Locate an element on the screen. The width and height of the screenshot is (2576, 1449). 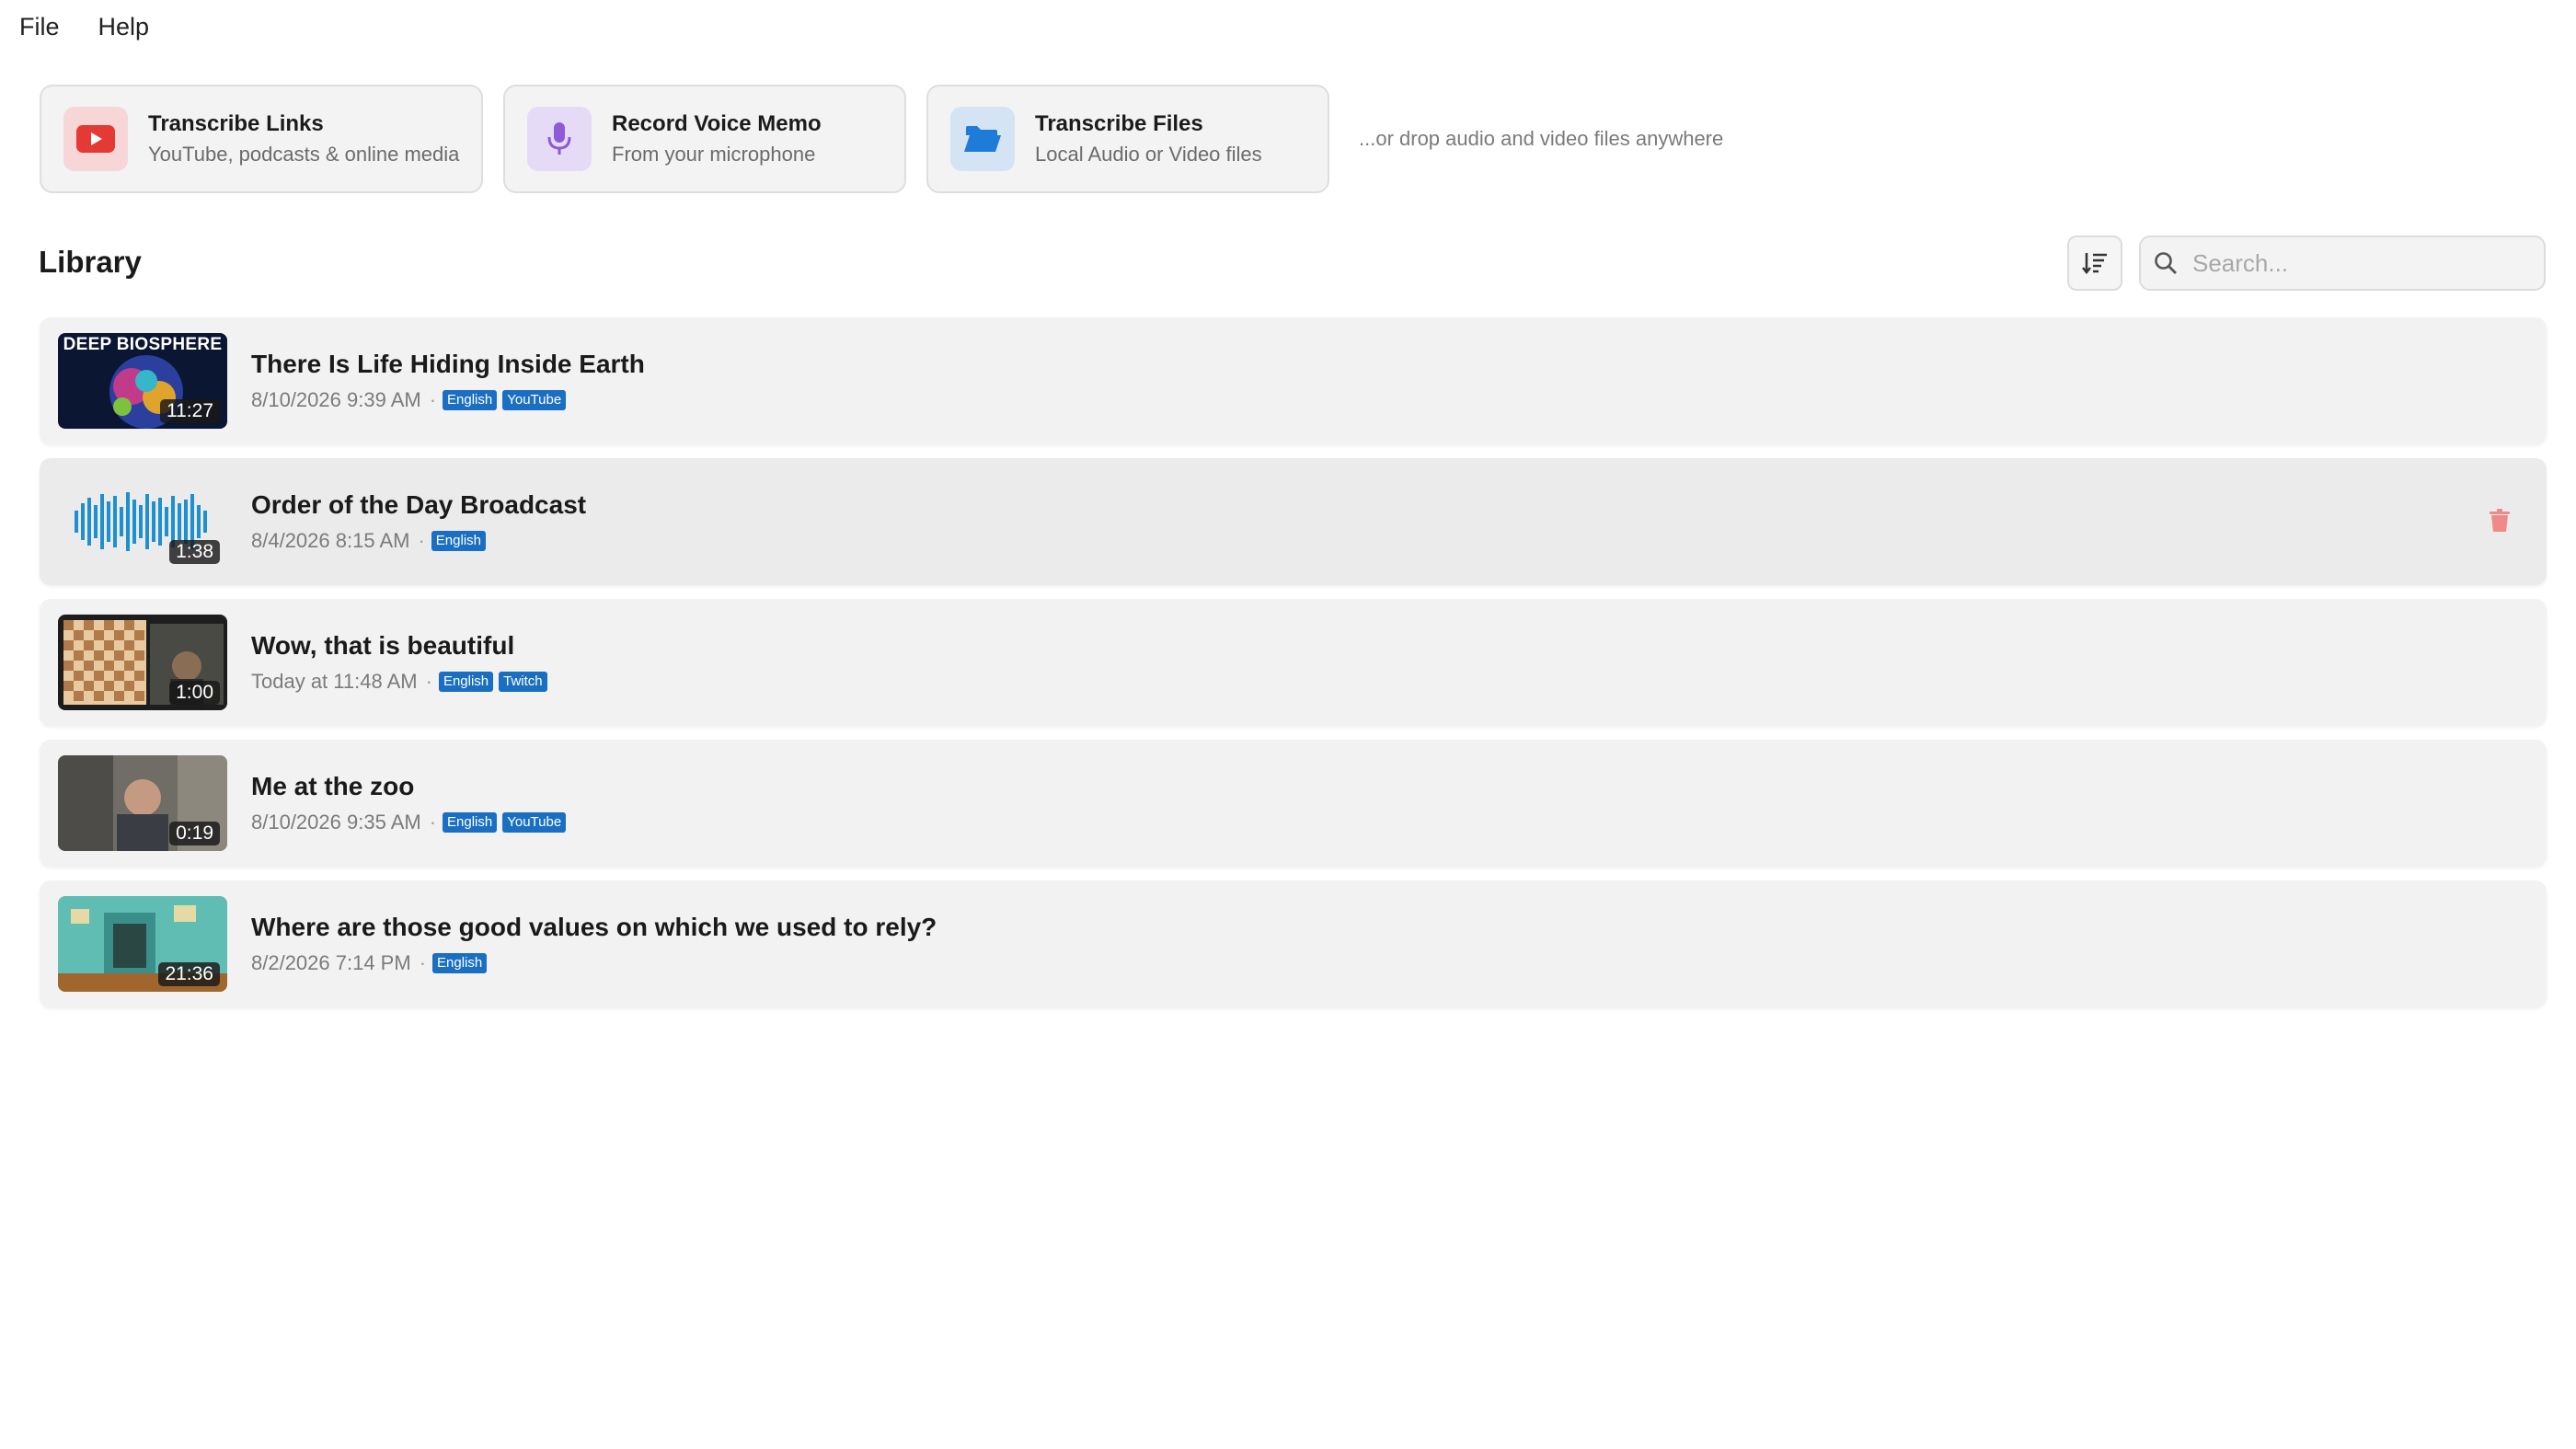
item-title: Wow, that is beautiful is located at coordinates (383, 645).